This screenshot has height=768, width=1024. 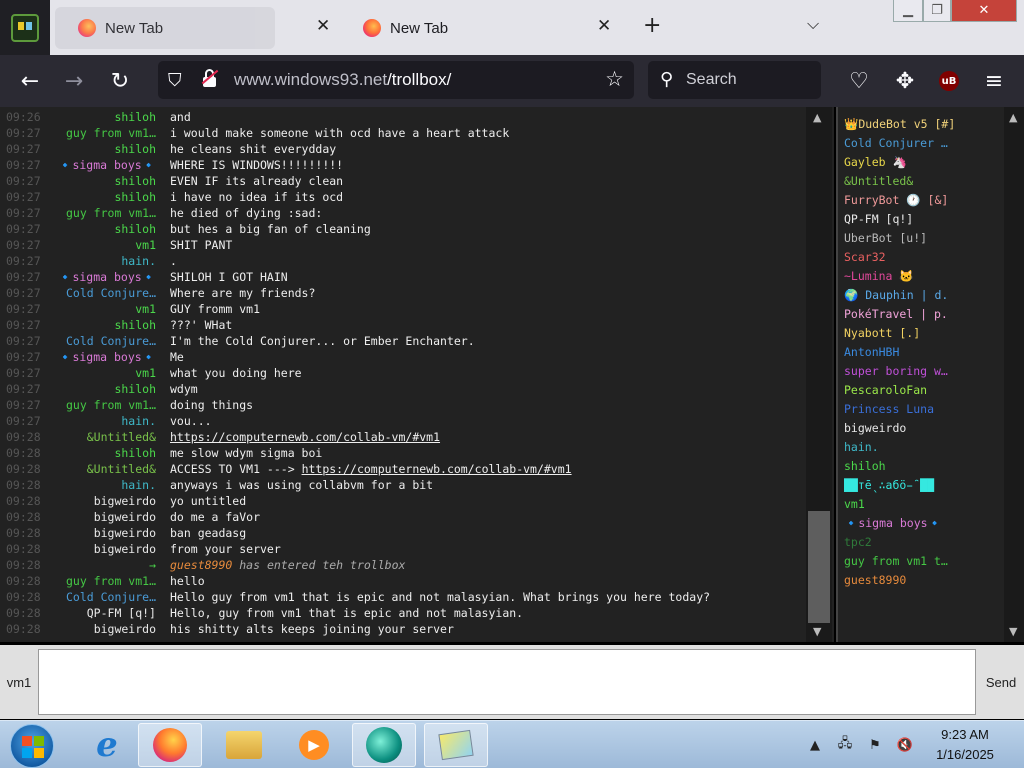 I want to click on speaker-muted-icon: 🔇, so click(x=905, y=745).